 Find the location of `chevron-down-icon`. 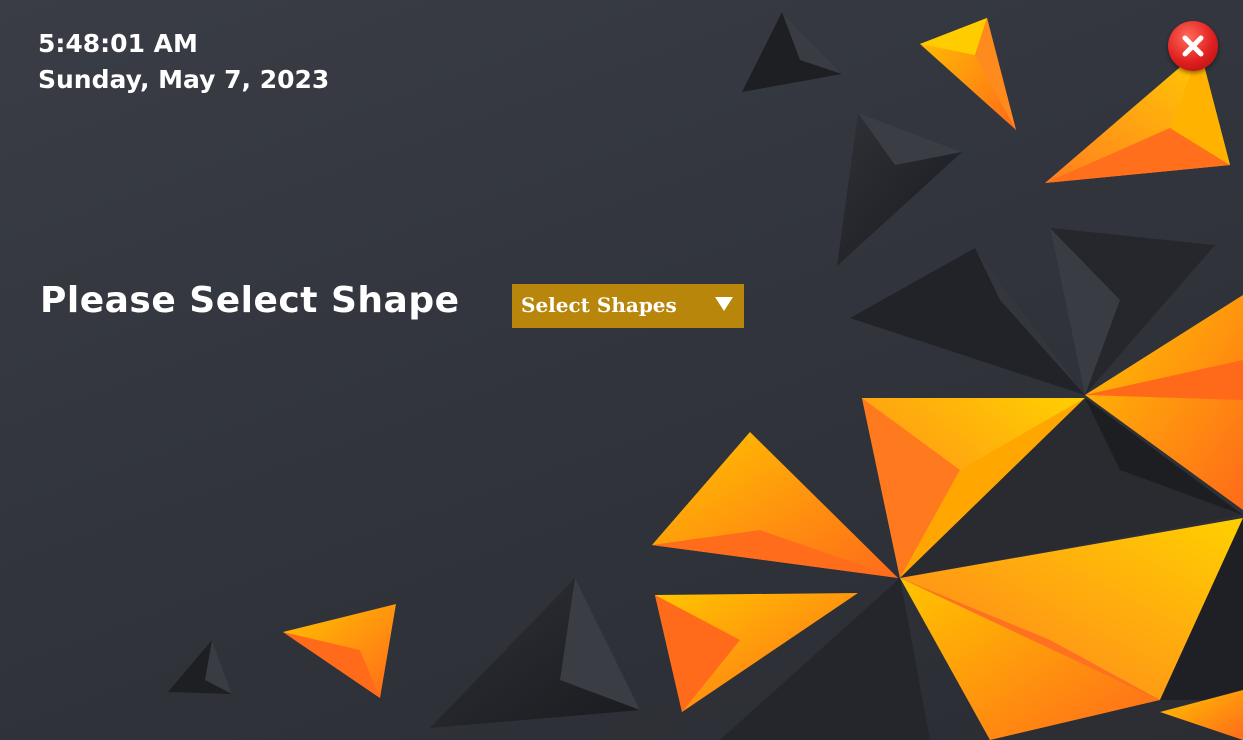

chevron-down-icon is located at coordinates (724, 304).